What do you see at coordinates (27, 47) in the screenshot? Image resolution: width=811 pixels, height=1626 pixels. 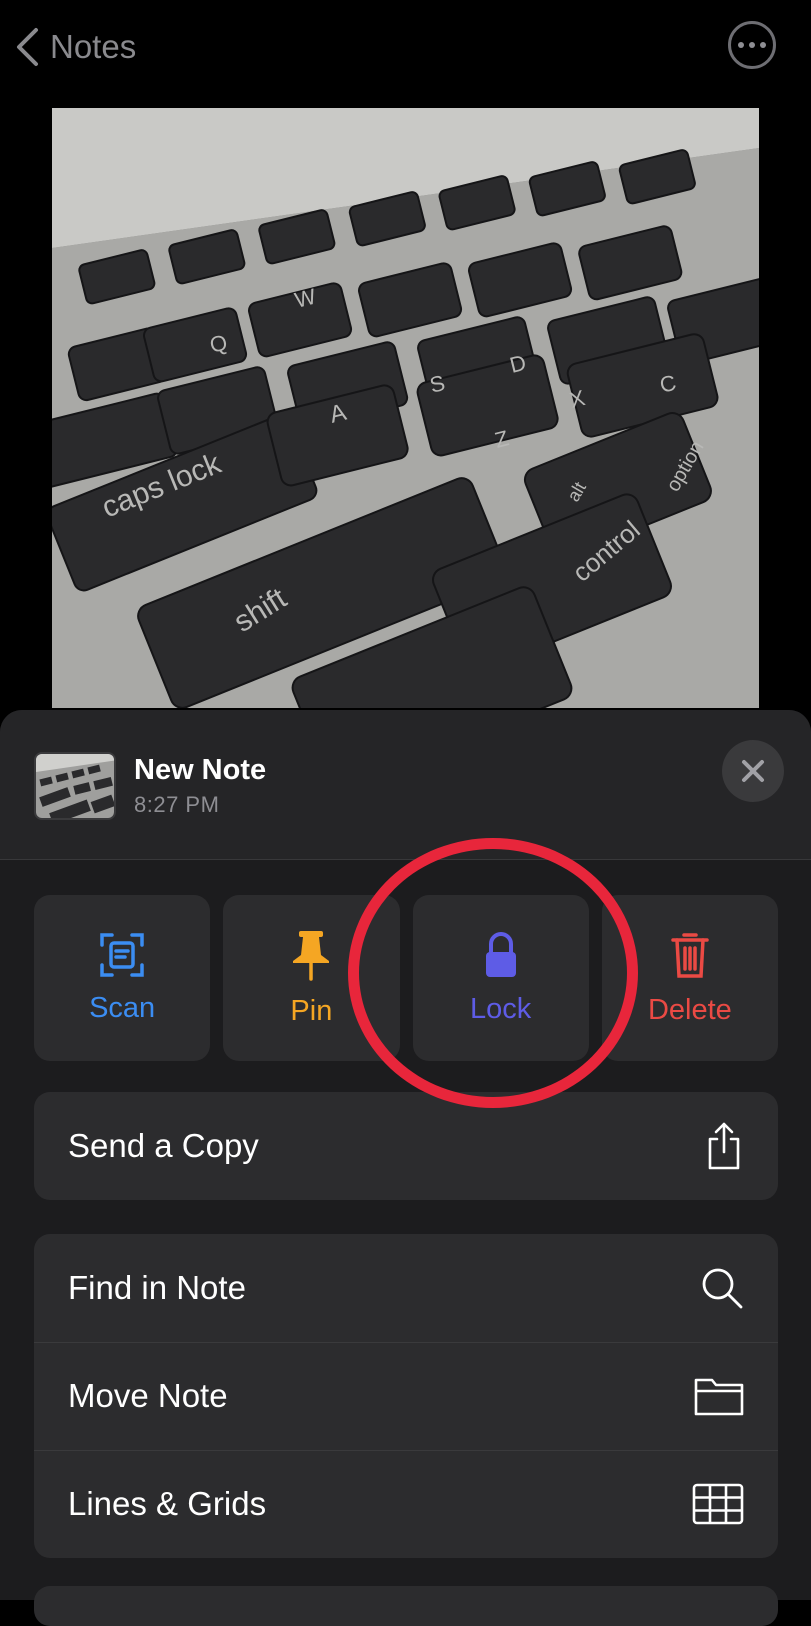 I see `chevron-left-icon` at bounding box center [27, 47].